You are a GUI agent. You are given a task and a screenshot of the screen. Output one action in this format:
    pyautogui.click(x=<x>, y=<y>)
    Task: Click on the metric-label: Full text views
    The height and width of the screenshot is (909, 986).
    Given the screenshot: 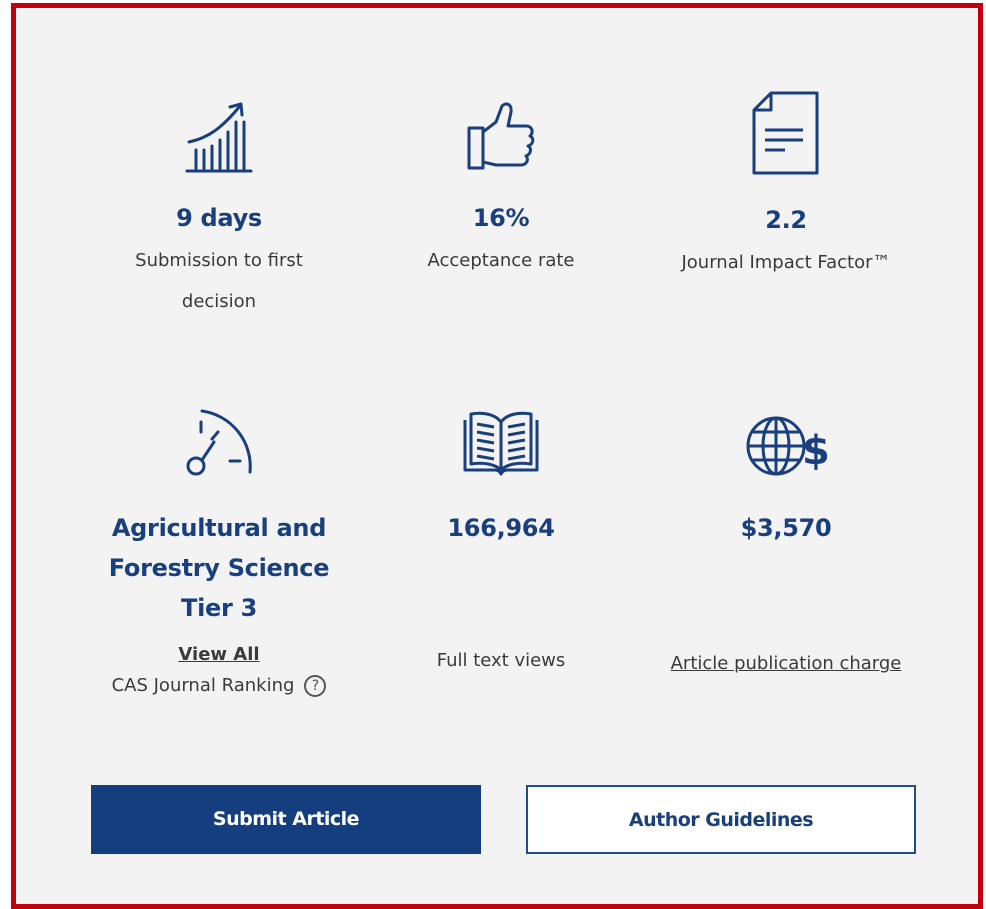 What is the action you would take?
    pyautogui.click(x=501, y=660)
    